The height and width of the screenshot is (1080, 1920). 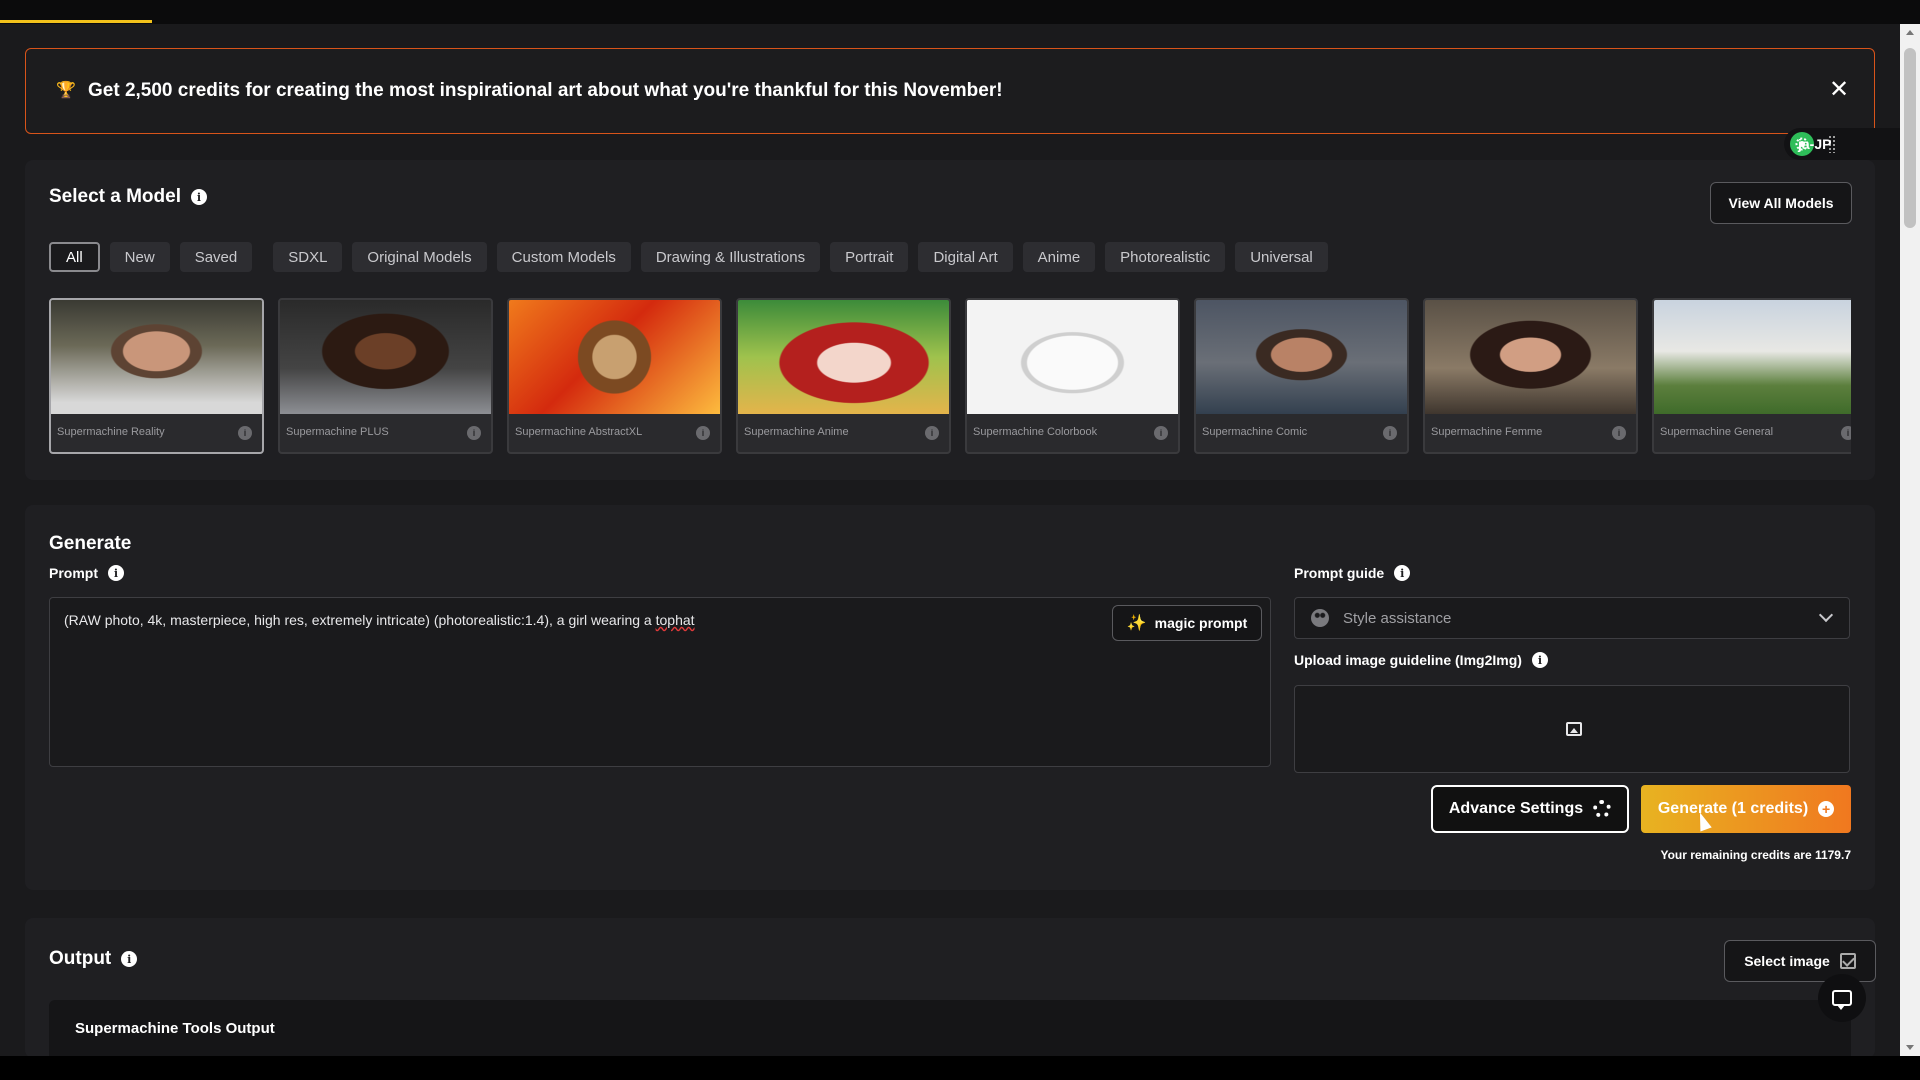 I want to click on image-icon, so click(x=1574, y=729).